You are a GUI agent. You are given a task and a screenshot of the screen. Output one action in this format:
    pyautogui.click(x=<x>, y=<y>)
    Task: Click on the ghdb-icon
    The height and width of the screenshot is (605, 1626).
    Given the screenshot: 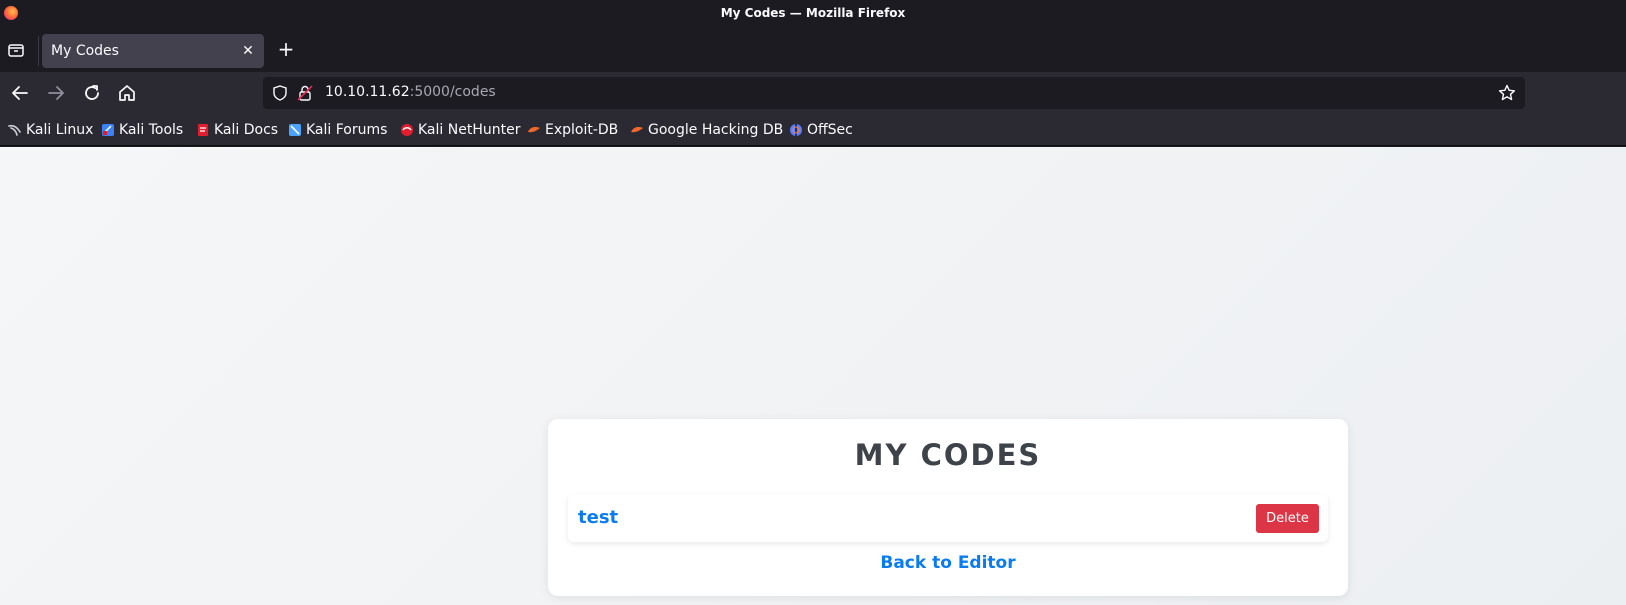 What is the action you would take?
    pyautogui.click(x=637, y=130)
    